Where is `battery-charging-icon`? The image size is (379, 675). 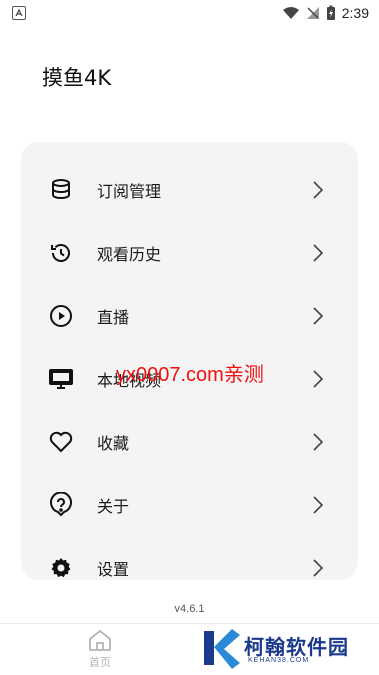
battery-charging-icon is located at coordinates (330, 12).